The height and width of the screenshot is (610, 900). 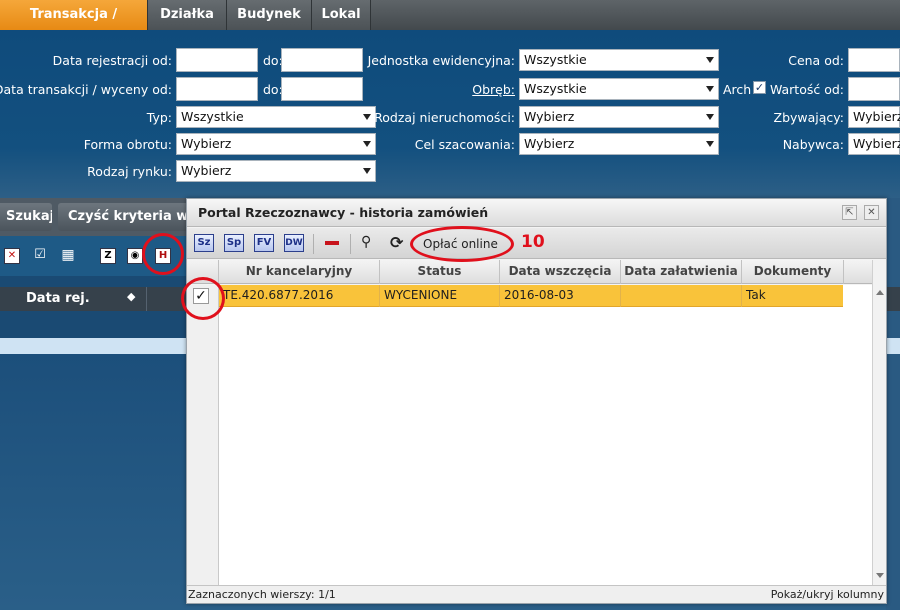 What do you see at coordinates (40, 256) in the screenshot?
I see `check-all-icon: ☑` at bounding box center [40, 256].